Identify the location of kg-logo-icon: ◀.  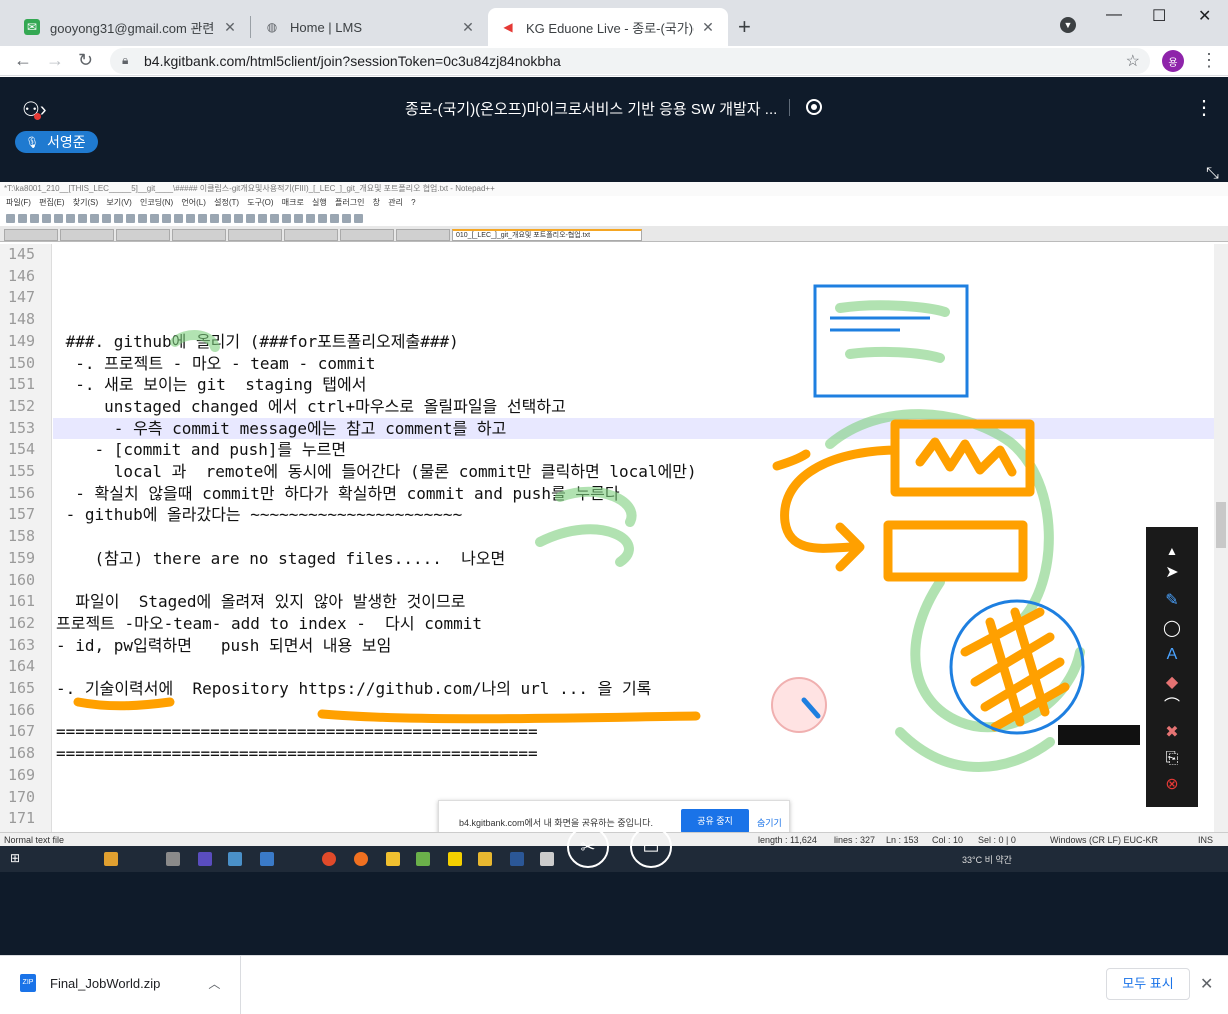
(508, 27).